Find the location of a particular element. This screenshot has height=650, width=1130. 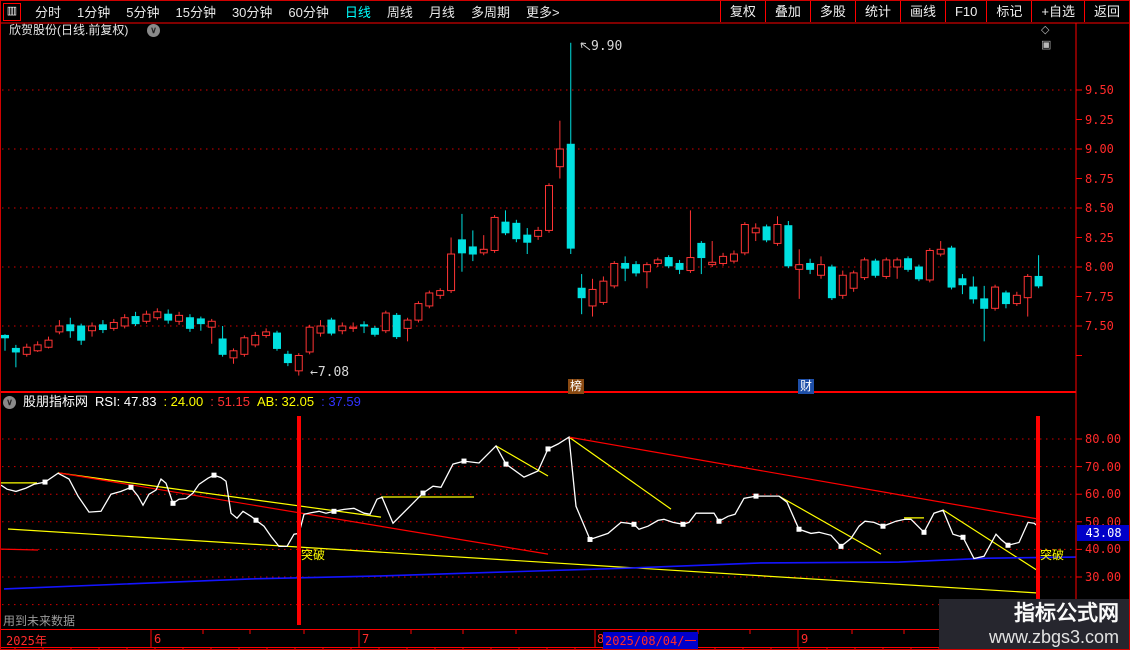

chart-tag-2: 财 is located at coordinates (806, 386).